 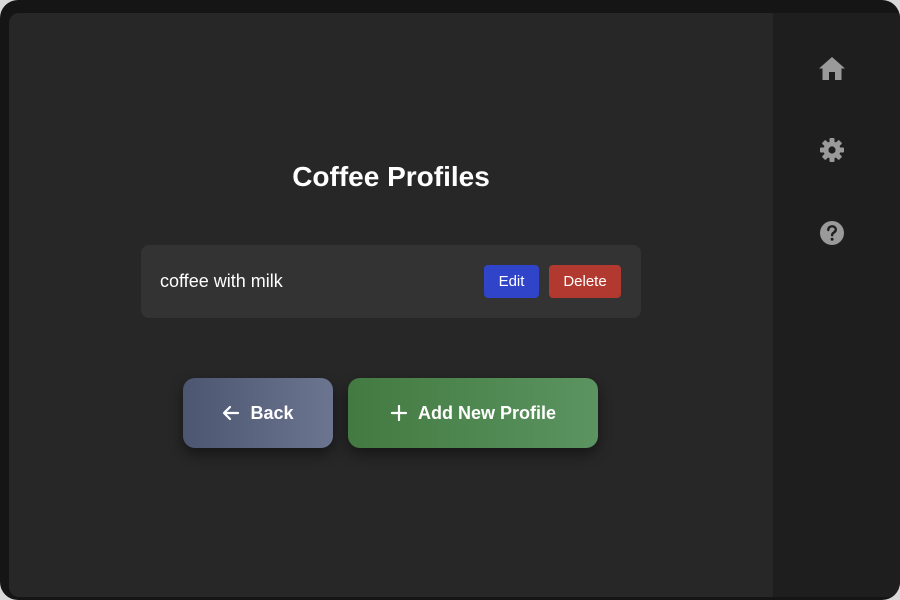 I want to click on sidebar, so click(x=836, y=305).